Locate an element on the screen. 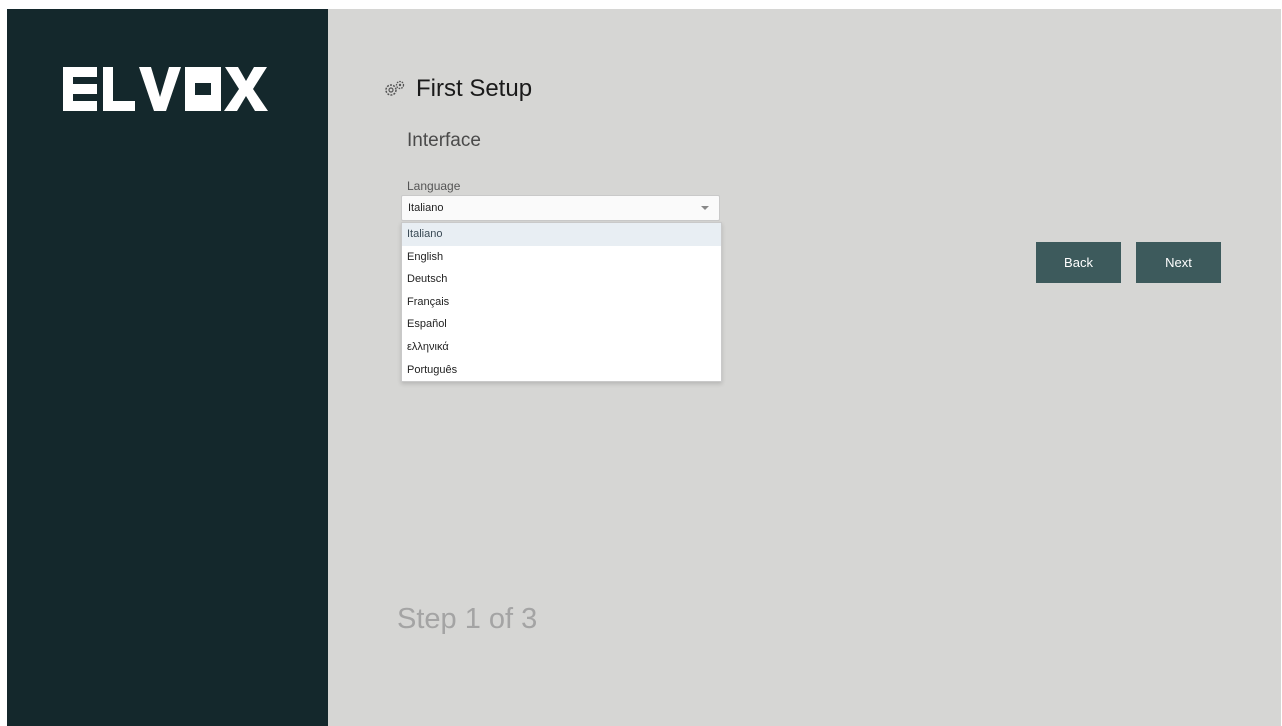 The image size is (1282, 726). language-select-value: Italiano is located at coordinates (426, 208).